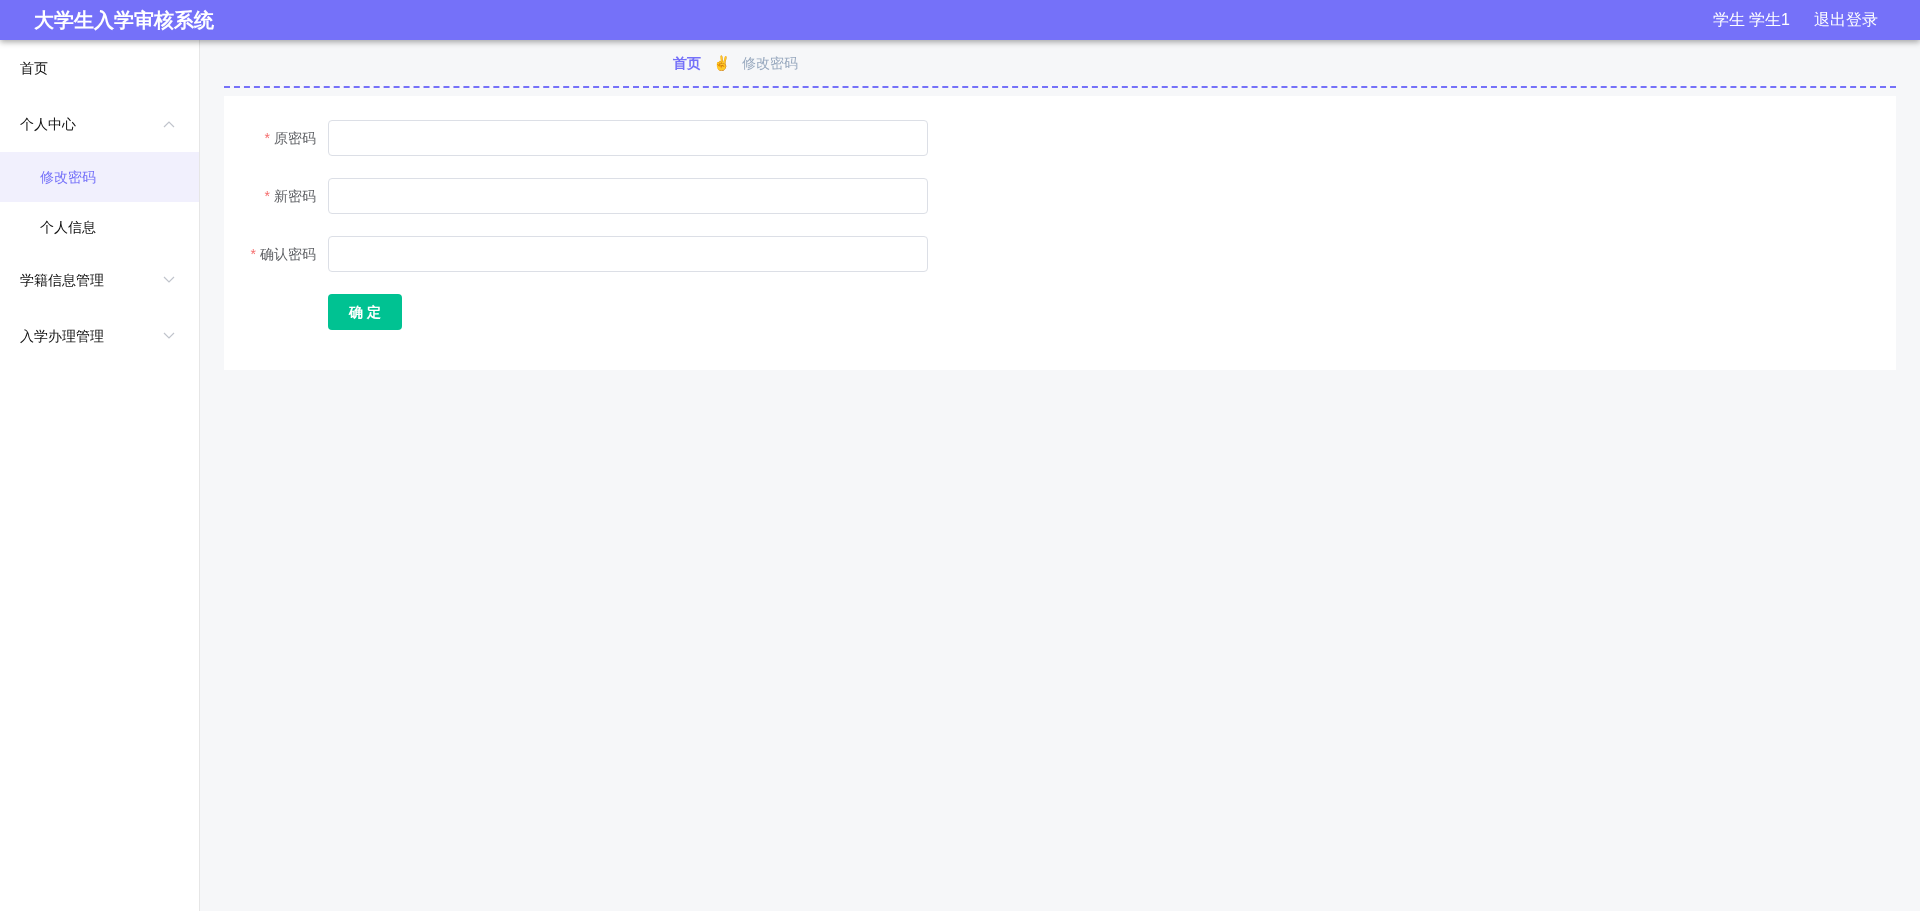 The height and width of the screenshot is (911, 1920). What do you see at coordinates (295, 196) in the screenshot?
I see `field-label: 新密码` at bounding box center [295, 196].